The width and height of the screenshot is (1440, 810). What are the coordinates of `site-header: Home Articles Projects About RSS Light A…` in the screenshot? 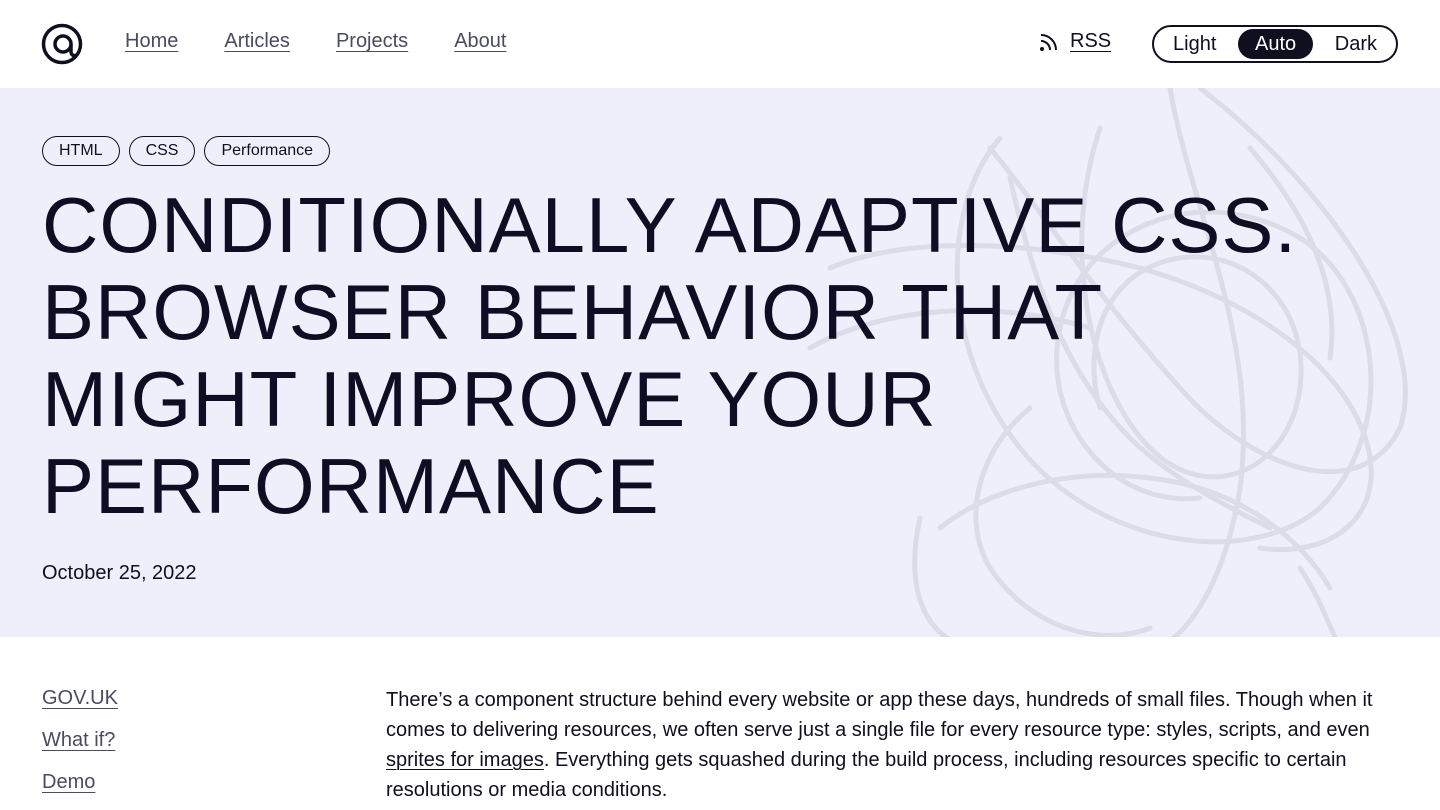 It's located at (720, 44).